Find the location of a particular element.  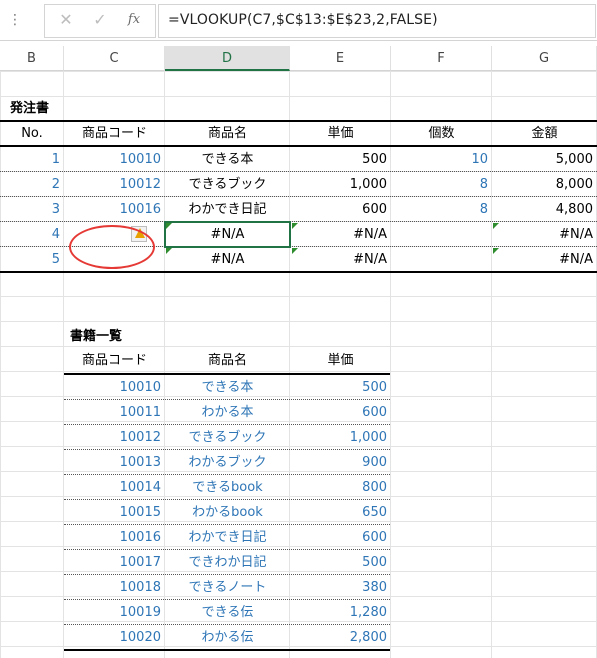

book-row-code: 10014 is located at coordinates (114, 487).